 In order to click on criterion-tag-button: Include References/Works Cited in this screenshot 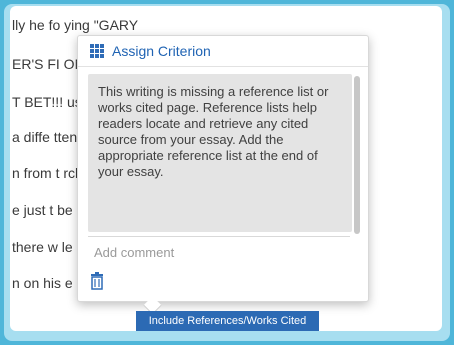, I will do `click(227, 321)`.